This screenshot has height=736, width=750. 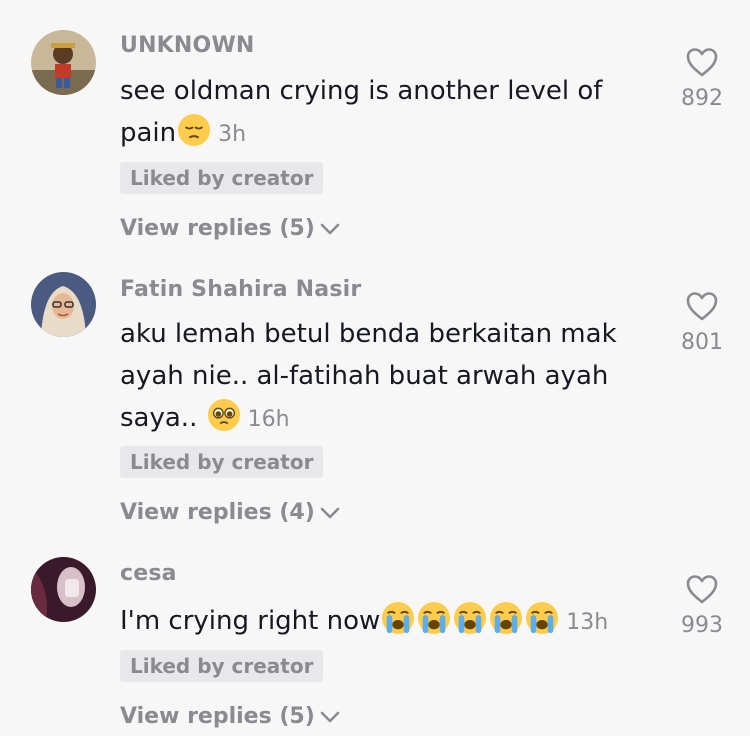 I want to click on like-button: 892, so click(x=702, y=78).